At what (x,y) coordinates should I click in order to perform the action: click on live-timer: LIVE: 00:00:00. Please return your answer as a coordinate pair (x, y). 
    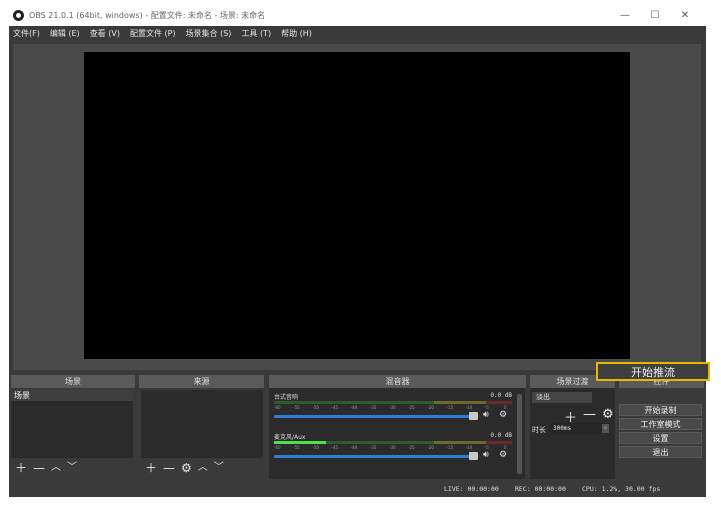
    Looking at the image, I should click on (471, 489).